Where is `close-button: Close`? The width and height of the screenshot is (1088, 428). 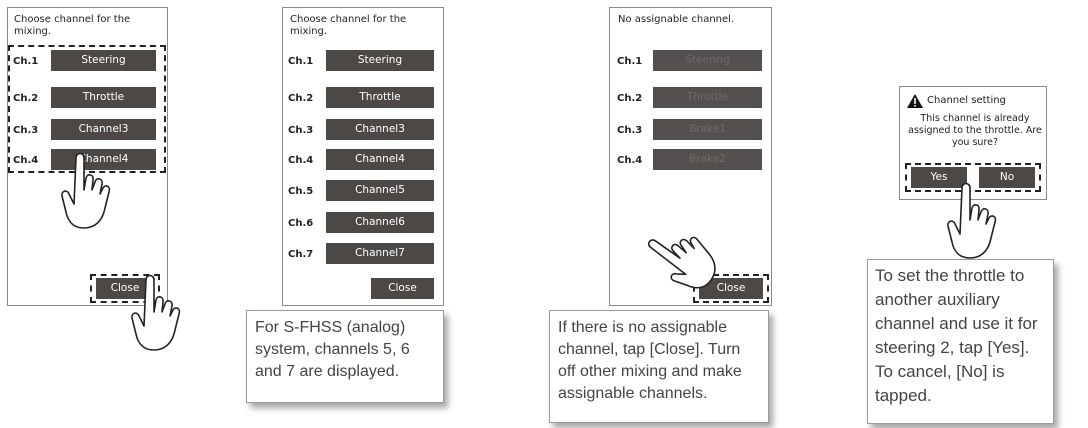
close-button: Close is located at coordinates (402, 288).